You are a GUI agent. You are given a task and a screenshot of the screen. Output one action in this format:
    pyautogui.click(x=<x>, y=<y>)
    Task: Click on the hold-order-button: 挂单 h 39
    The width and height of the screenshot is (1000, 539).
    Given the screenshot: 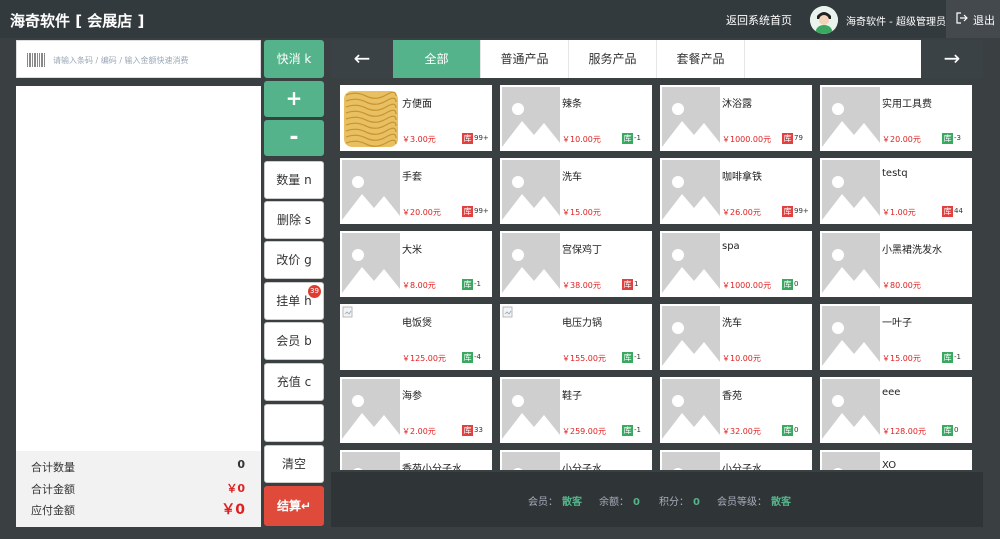 What is the action you would take?
    pyautogui.click(x=294, y=301)
    